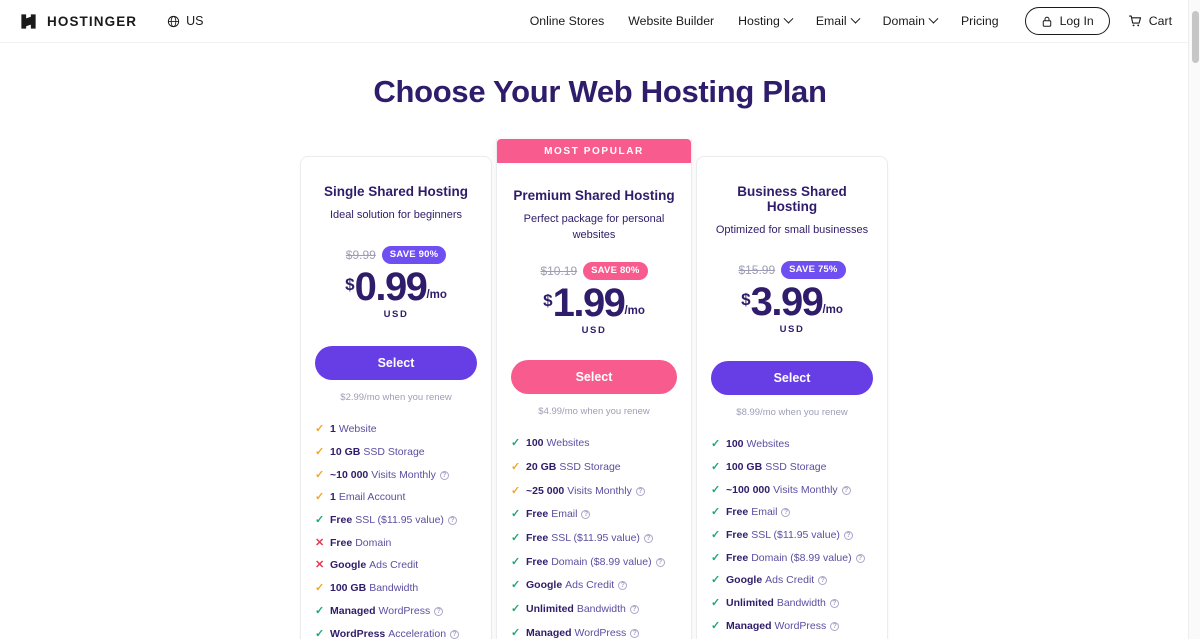 This screenshot has height=639, width=1200. Describe the element at coordinates (185, 21) in the screenshot. I see `locale-selector: US` at that location.